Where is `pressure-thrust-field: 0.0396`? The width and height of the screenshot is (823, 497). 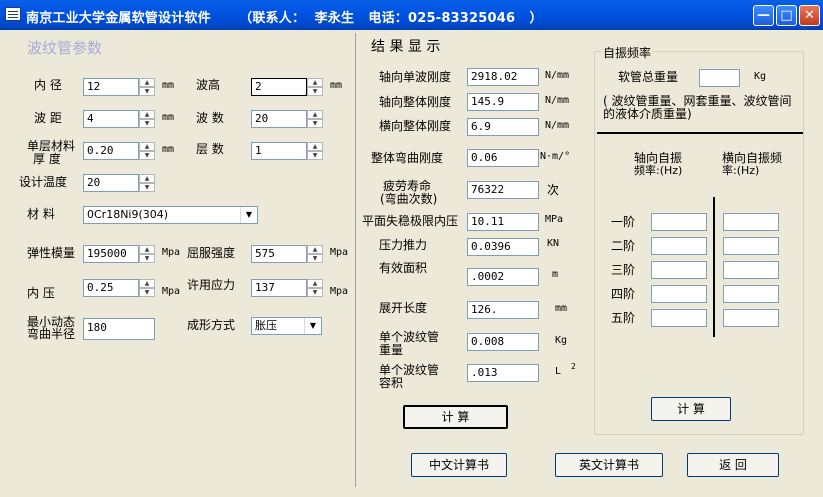
pressure-thrust-field: 0.0396 is located at coordinates (503, 247).